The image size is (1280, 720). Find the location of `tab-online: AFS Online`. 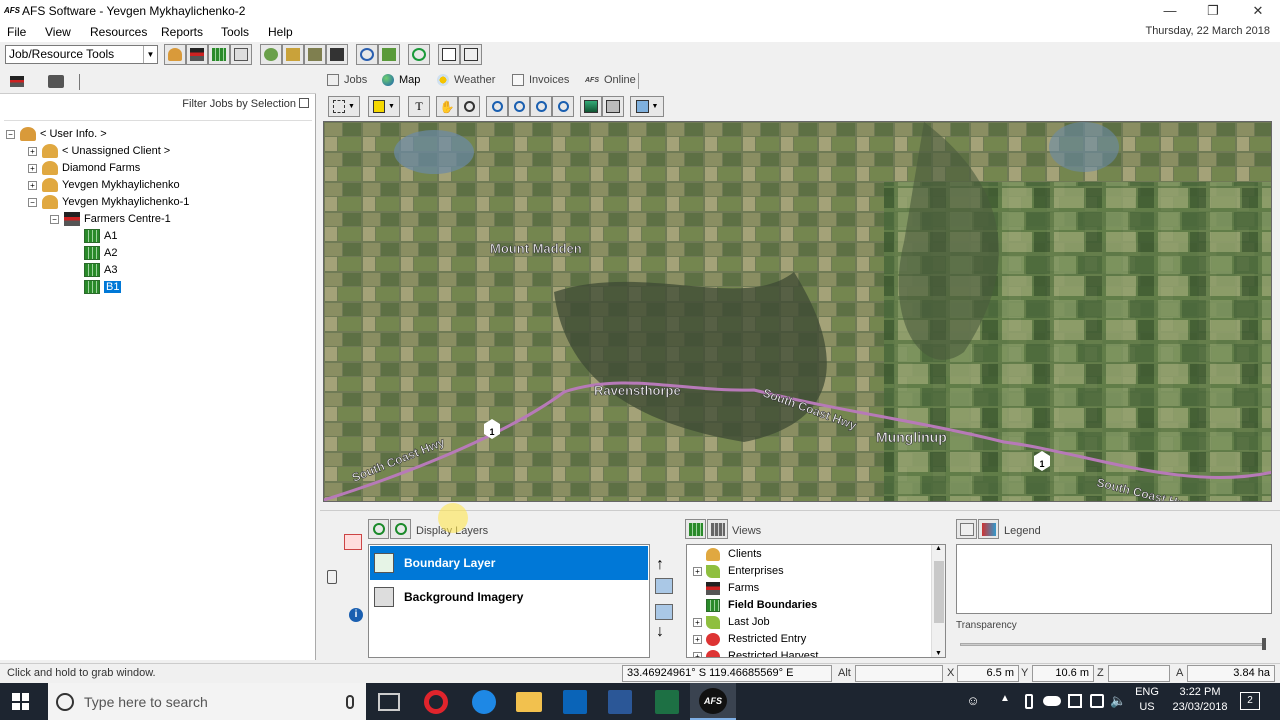

tab-online: AFS Online is located at coordinates (610, 80).